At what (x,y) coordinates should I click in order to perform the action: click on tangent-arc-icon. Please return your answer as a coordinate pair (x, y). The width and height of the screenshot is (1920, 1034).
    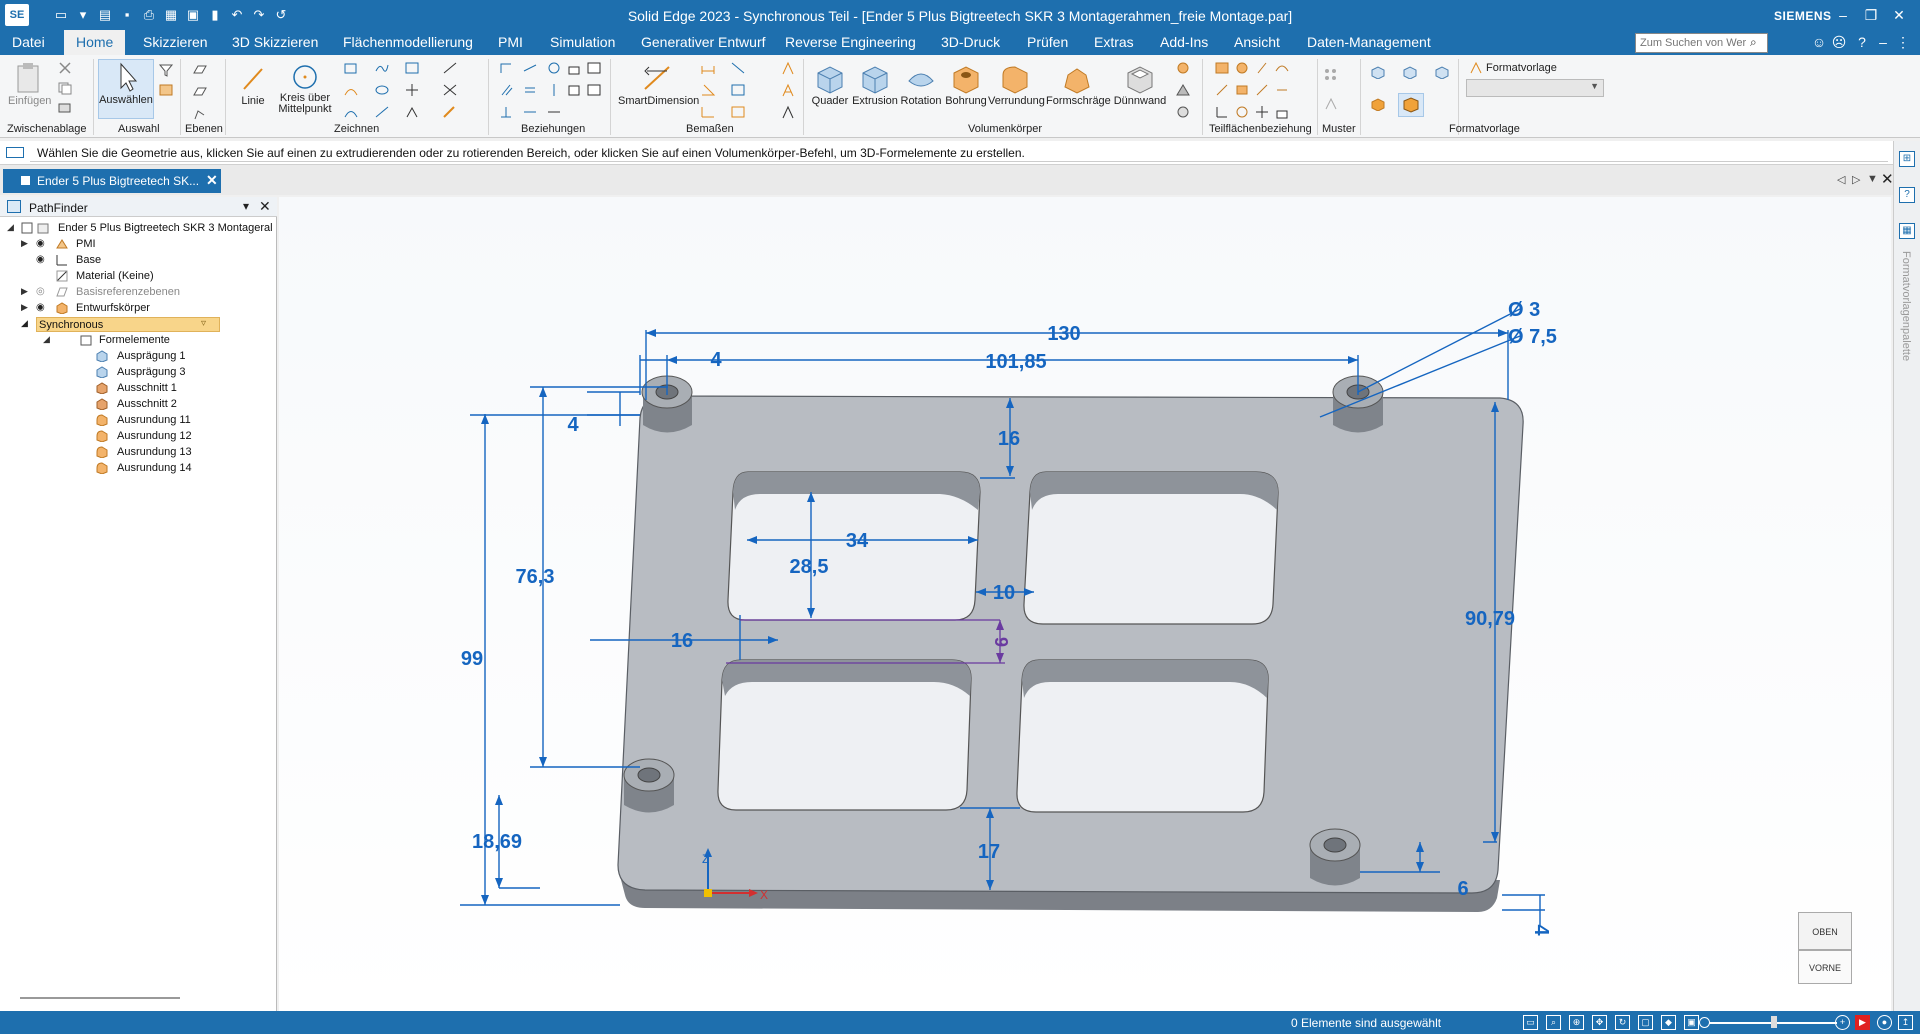
    Looking at the image, I should click on (351, 112).